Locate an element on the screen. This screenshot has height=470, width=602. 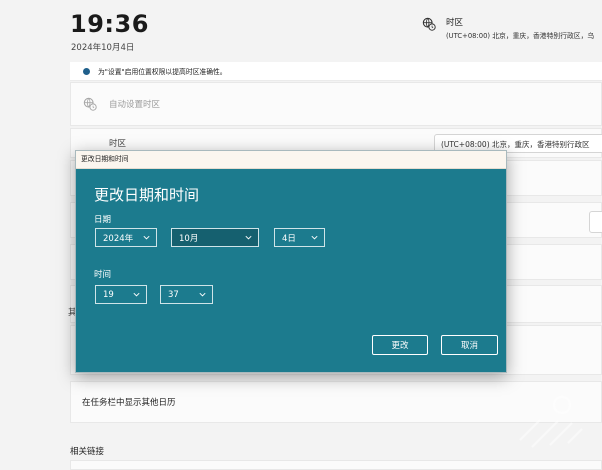
year-dropdown: 2024年 is located at coordinates (126, 237).